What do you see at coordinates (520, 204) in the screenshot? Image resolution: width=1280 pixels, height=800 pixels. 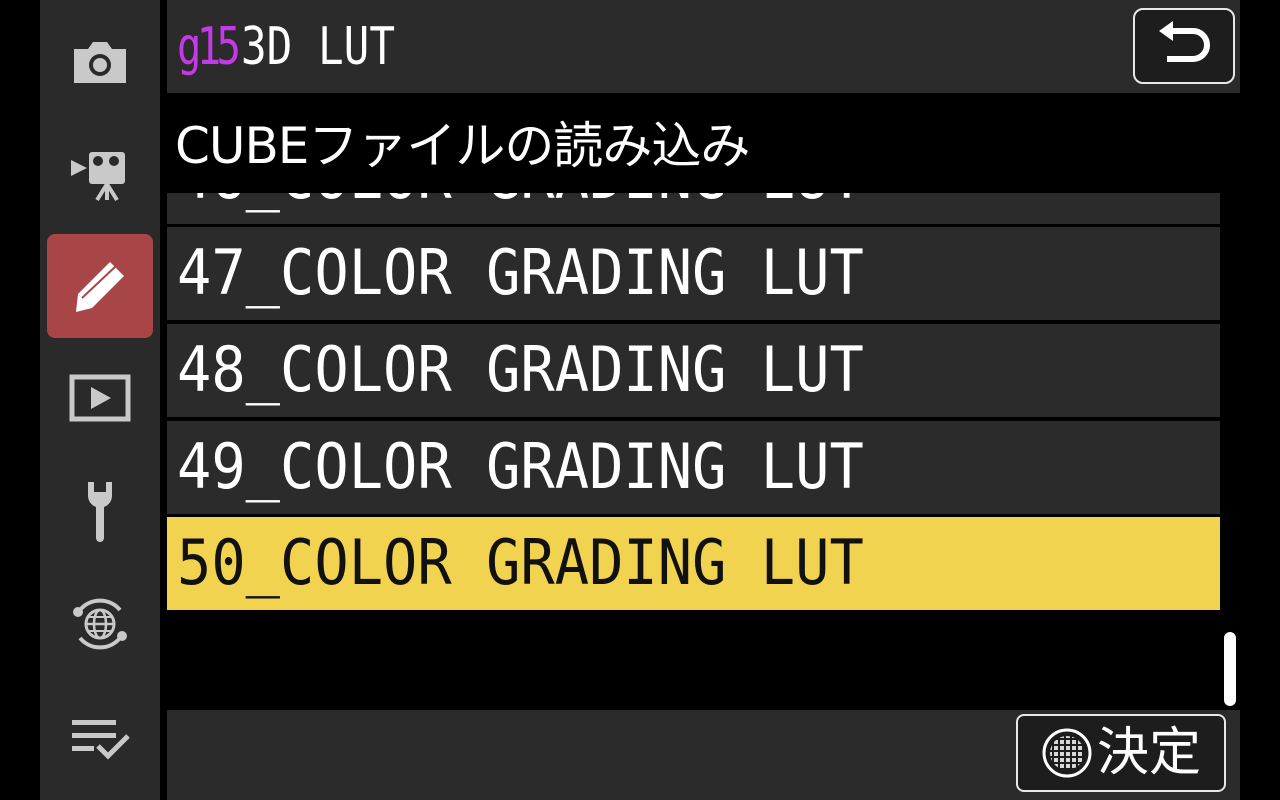 I see `list-item-label: 46_COLOR GRADING LUT` at bounding box center [520, 204].